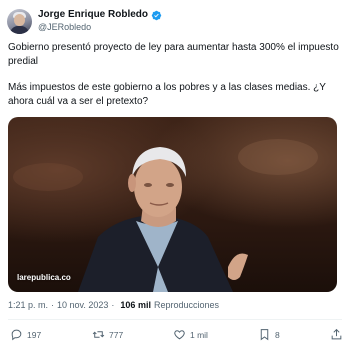 Image resolution: width=350 pixels, height=350 pixels. Describe the element at coordinates (175, 319) in the screenshot. I see `divider` at that location.